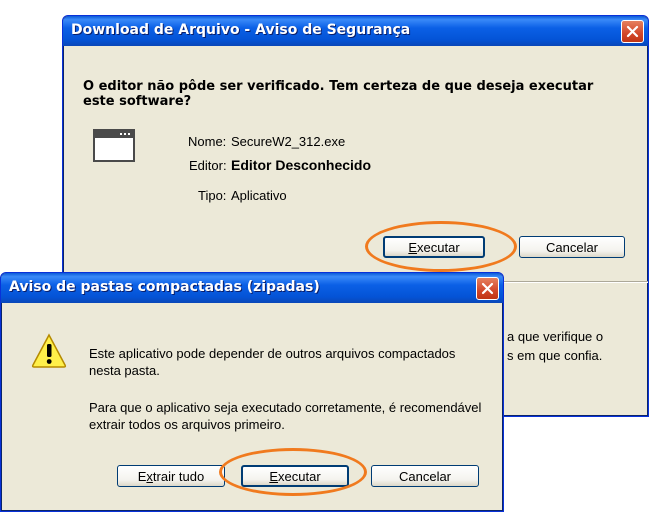  Describe the element at coordinates (114, 145) in the screenshot. I see `application-window-icon` at that location.